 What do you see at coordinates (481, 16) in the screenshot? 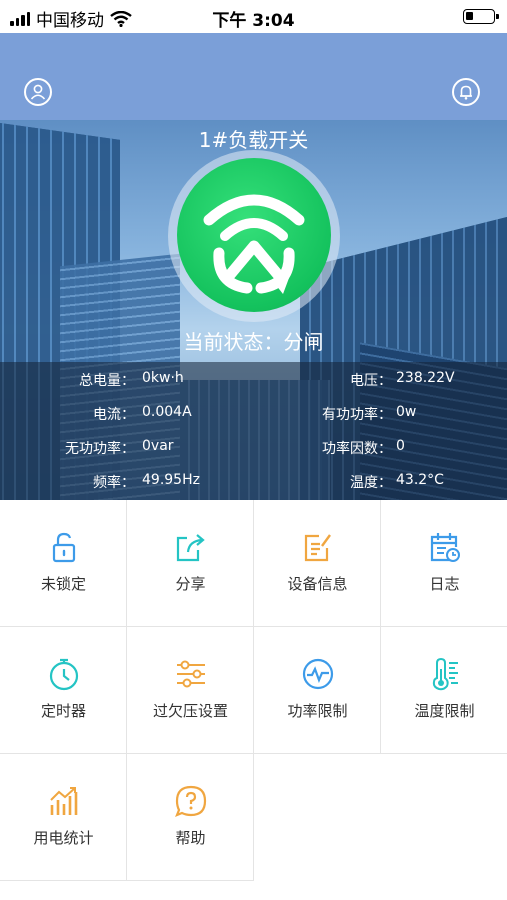
I see `battery-icon` at bounding box center [481, 16].